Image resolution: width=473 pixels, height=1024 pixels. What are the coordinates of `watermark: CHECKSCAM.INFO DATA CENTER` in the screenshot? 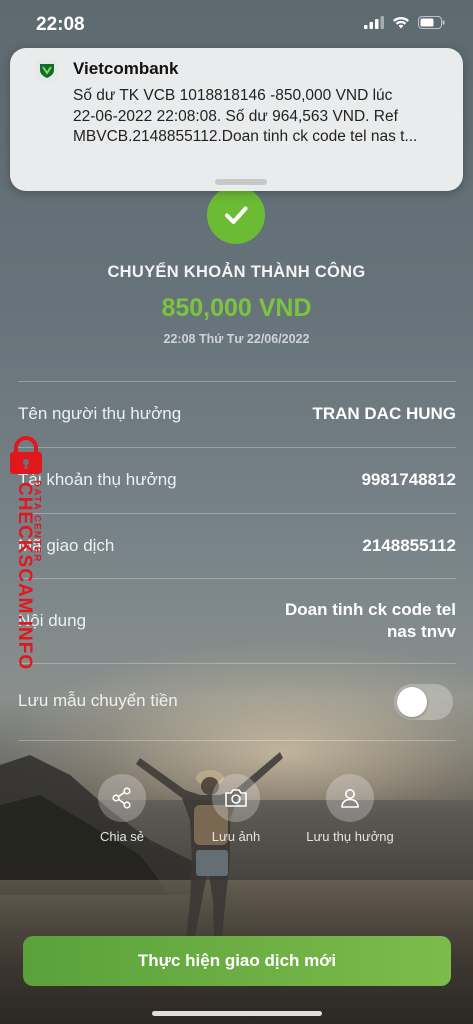 It's located at (28, 553).